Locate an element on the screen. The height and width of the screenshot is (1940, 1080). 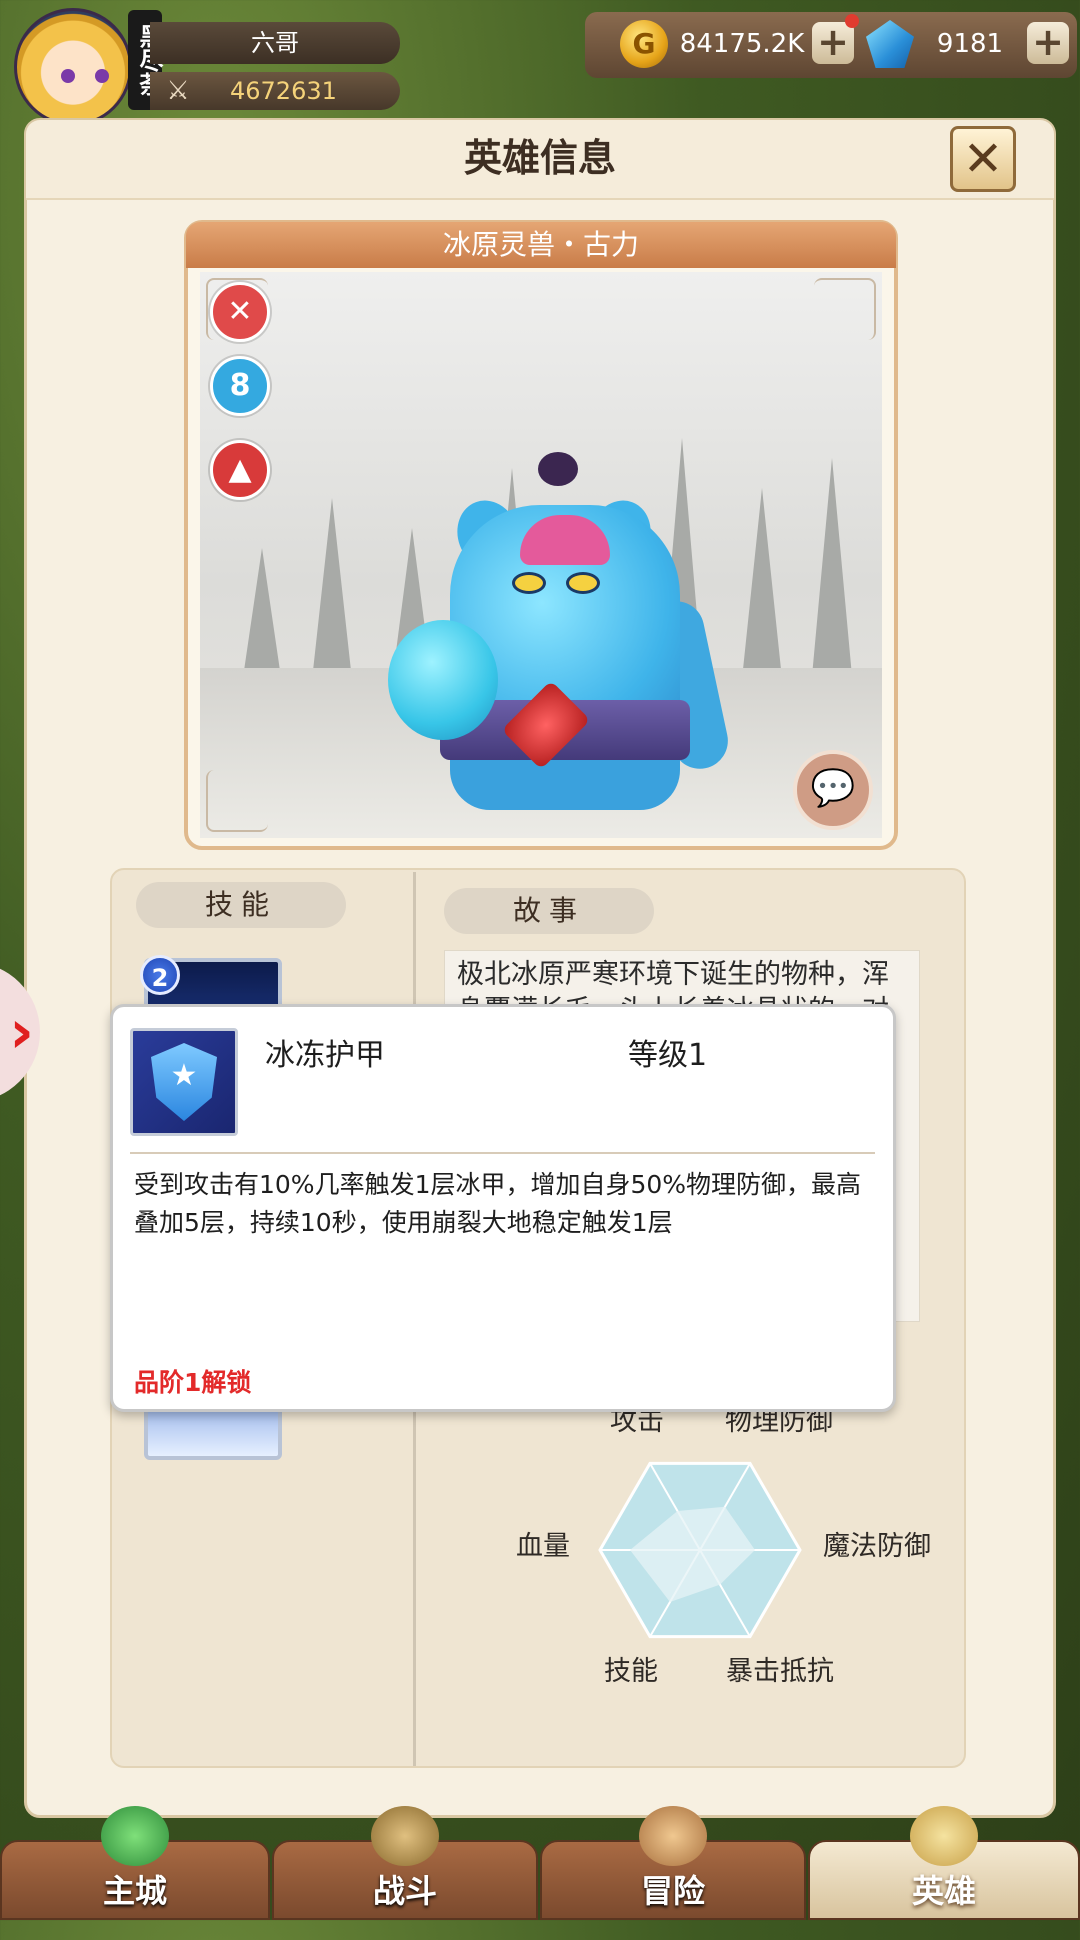
tab-story: 故事 is located at coordinates (549, 911).